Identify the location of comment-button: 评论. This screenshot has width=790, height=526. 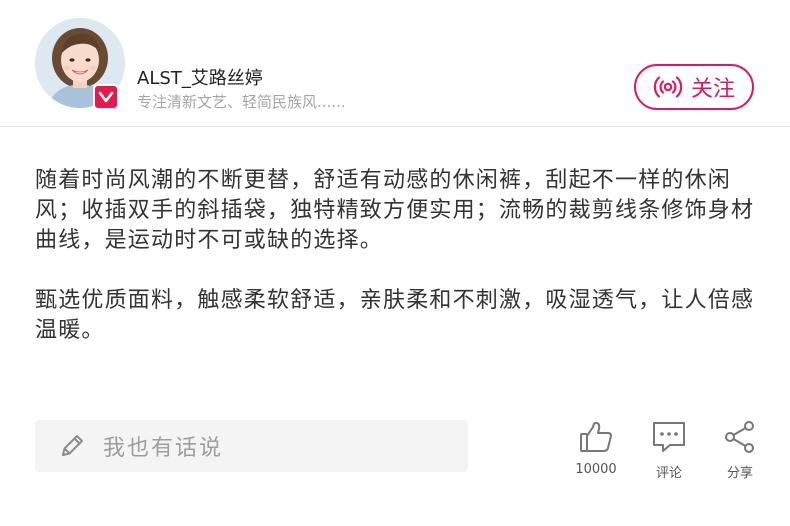
(669, 449).